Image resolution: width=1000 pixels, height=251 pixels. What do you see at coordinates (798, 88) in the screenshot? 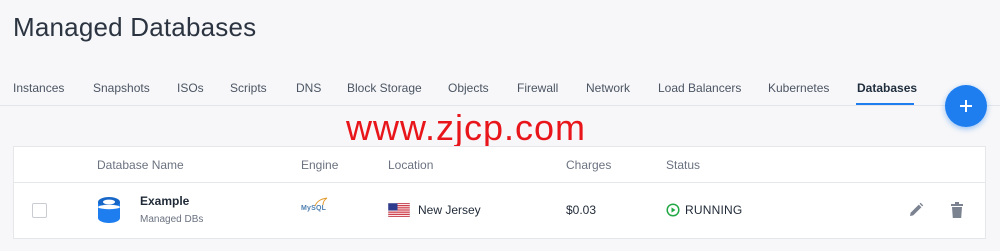
I see `tab-kubernetes: Kubernetes` at bounding box center [798, 88].